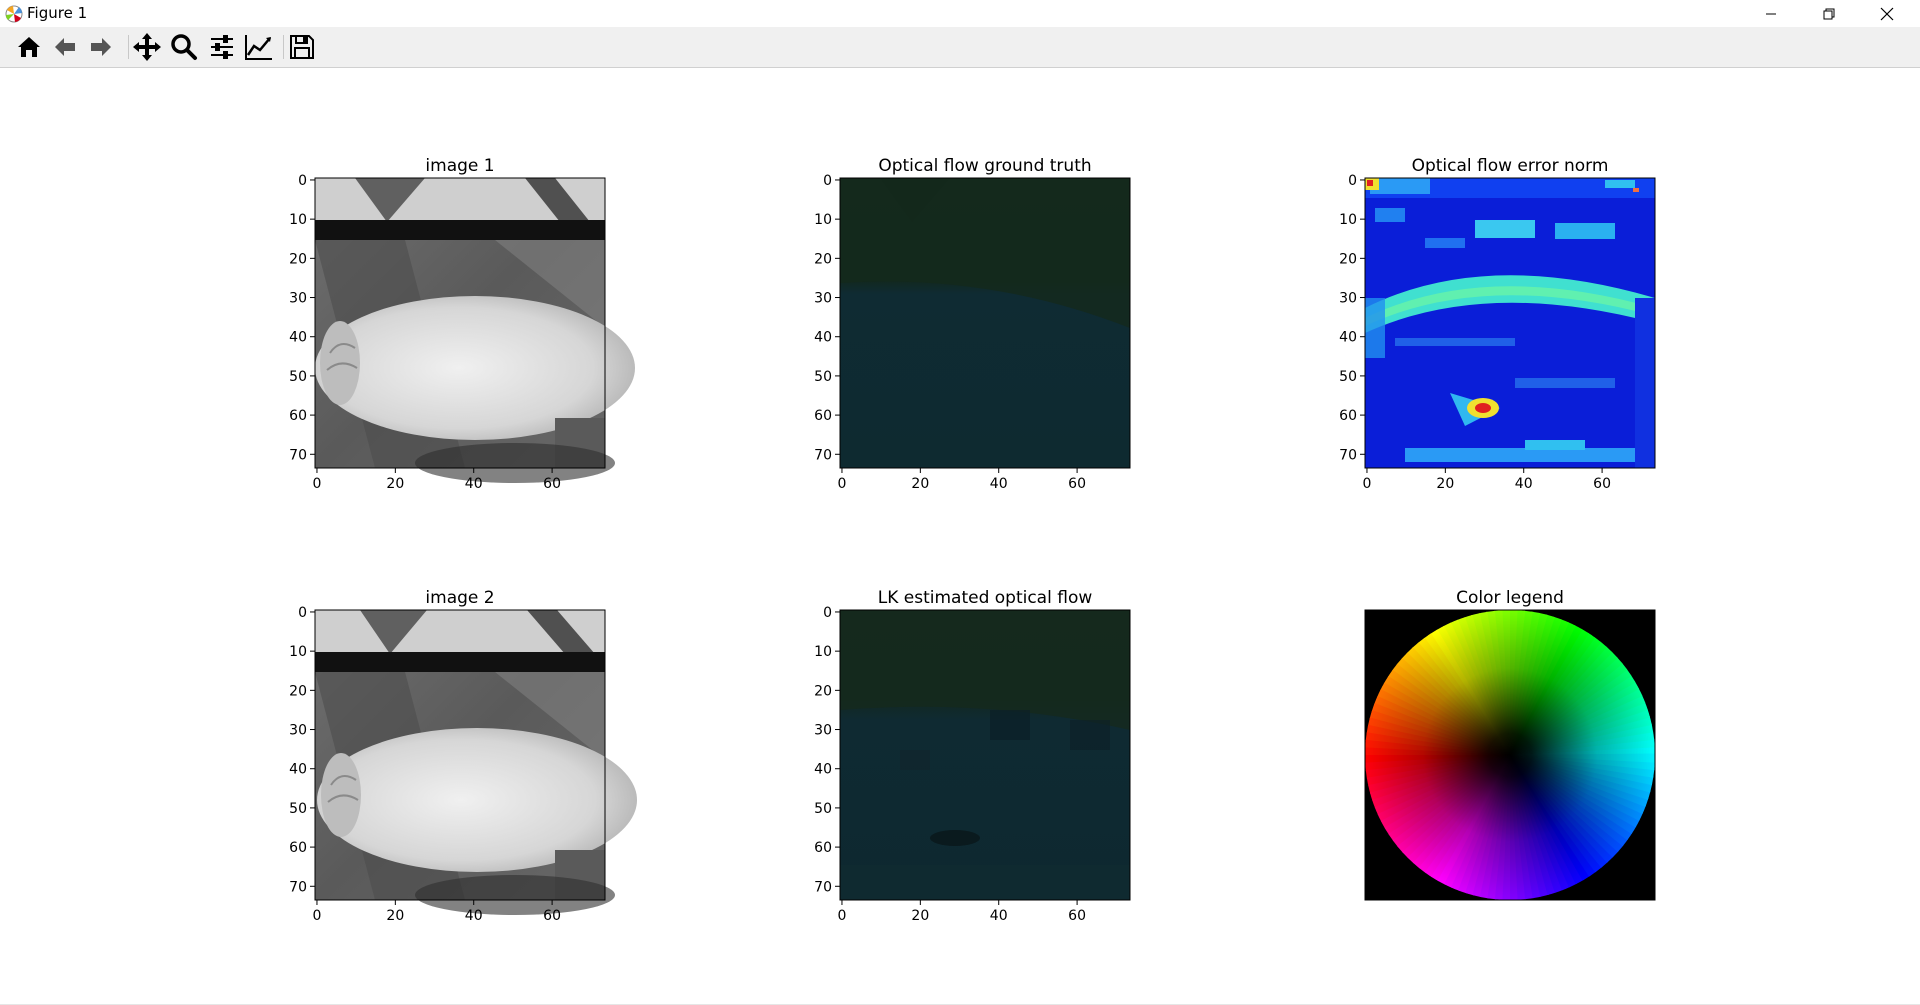 This screenshot has height=1005, width=1920. Describe the element at coordinates (972, 332) in the screenshot. I see `flow-ground-truth-axes: 0 20 40 60 0 10 20 30 40 50 60 70` at that location.